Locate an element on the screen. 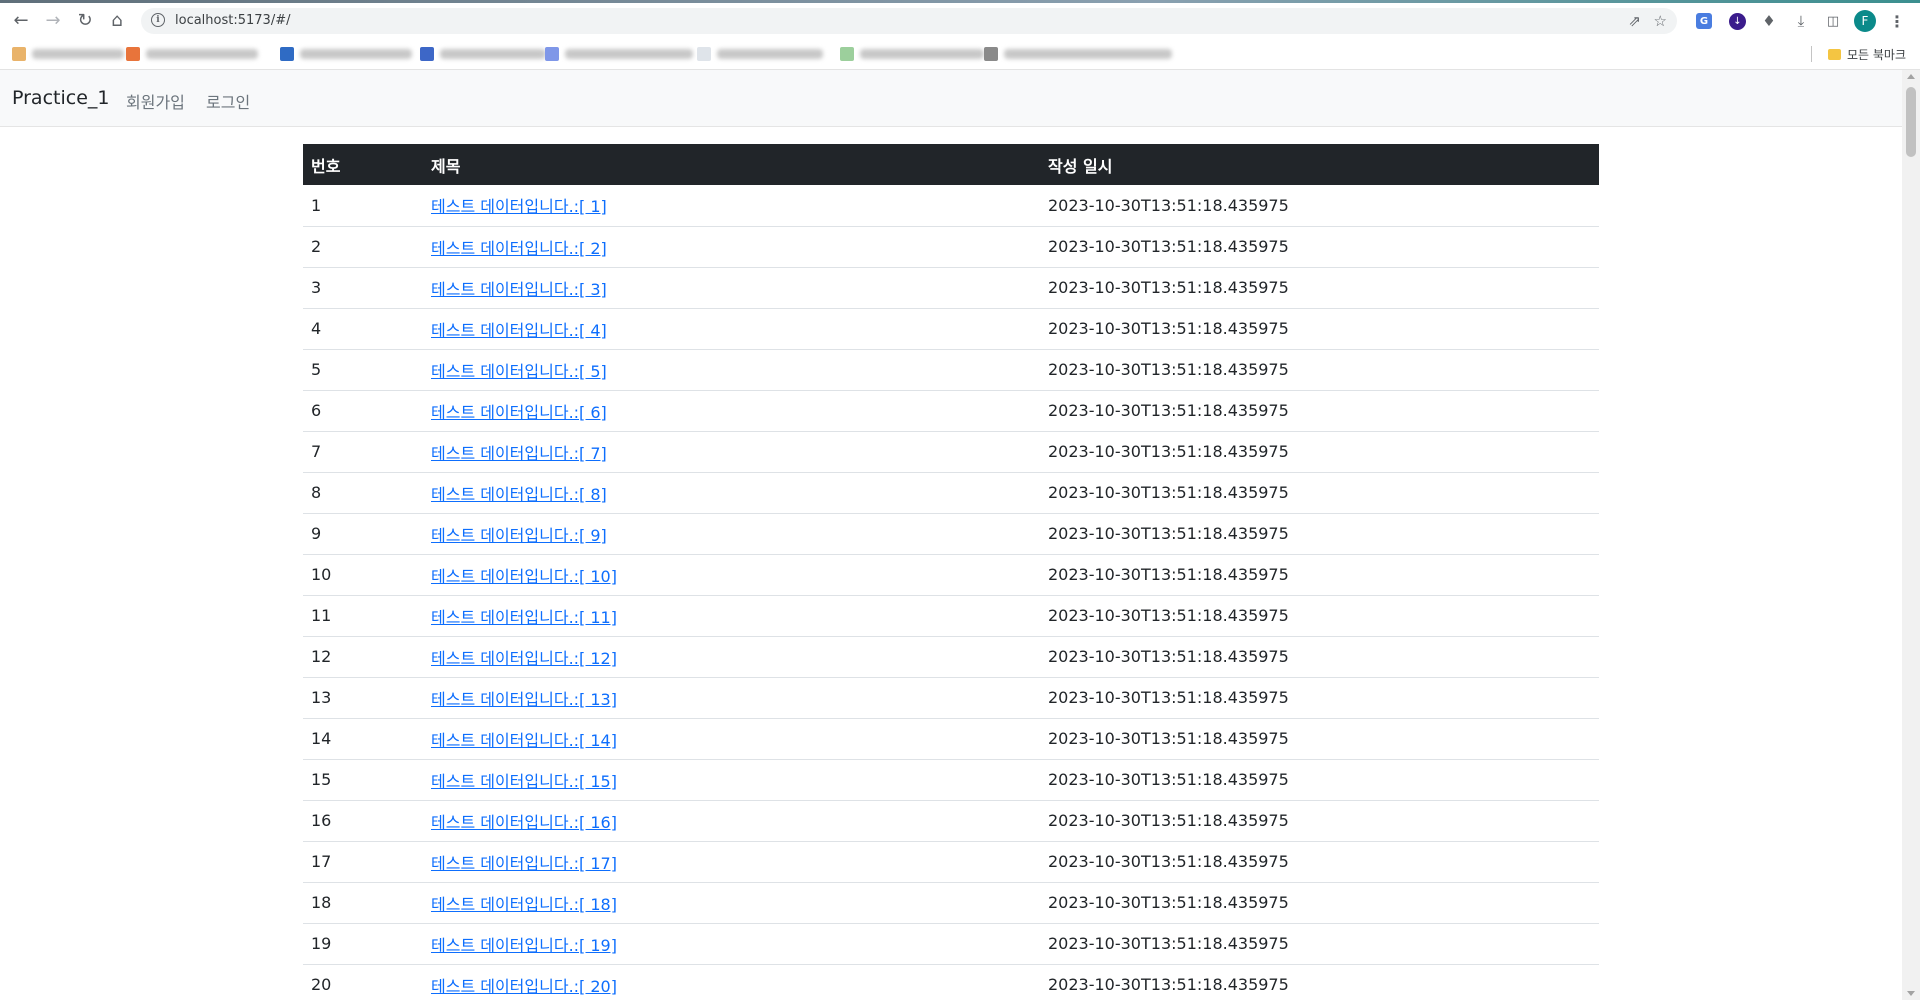 The height and width of the screenshot is (1000, 1920). post-title-link: 테스트 데이터입니다.:[ 8] is located at coordinates (519, 494).